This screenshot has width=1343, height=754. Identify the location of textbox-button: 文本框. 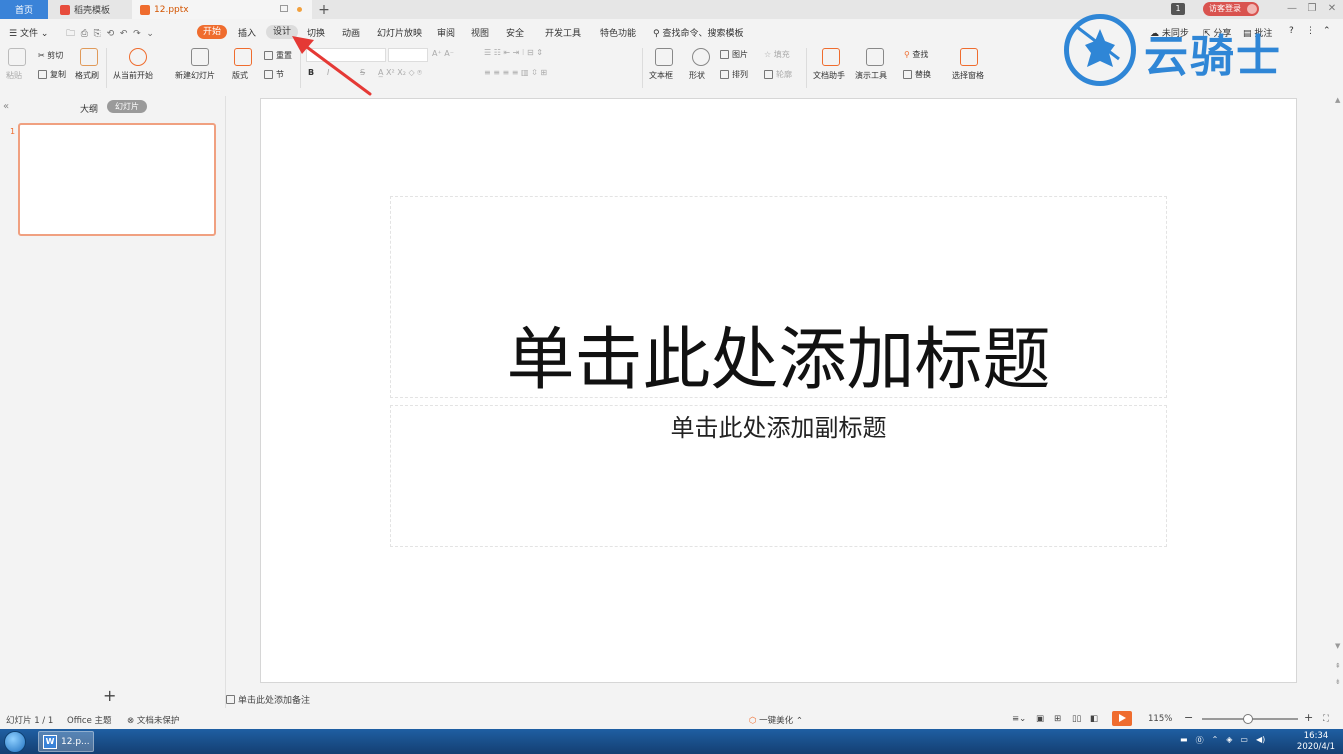
(661, 75).